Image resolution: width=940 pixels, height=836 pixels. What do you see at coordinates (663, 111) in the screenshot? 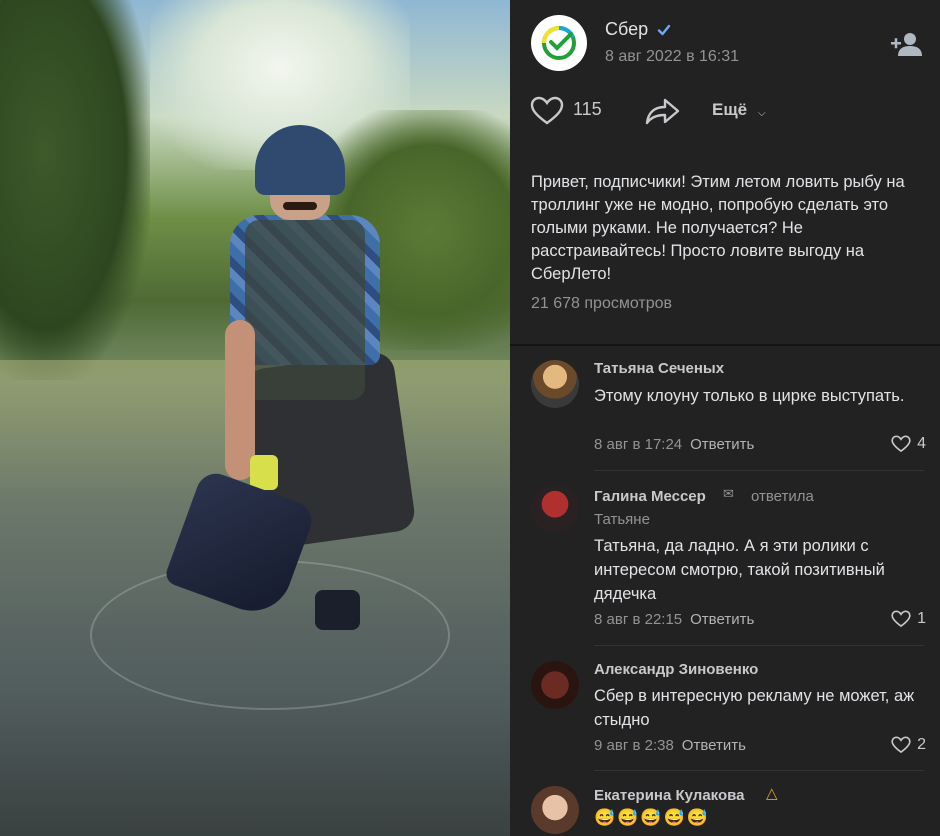
I see `share-arrow-icon` at bounding box center [663, 111].